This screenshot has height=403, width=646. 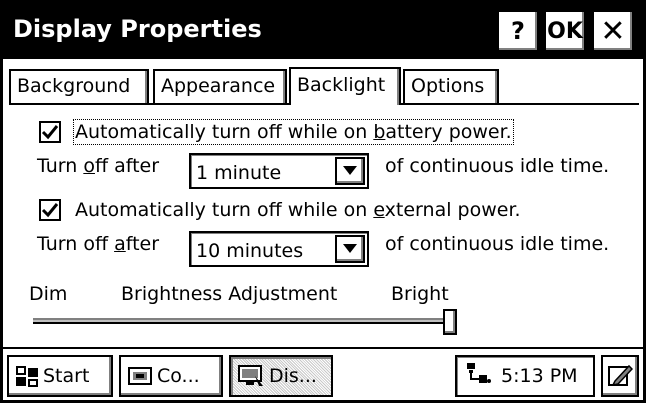 What do you see at coordinates (224, 210) in the screenshot?
I see `external-label-text: Automatically turn off while on` at bounding box center [224, 210].